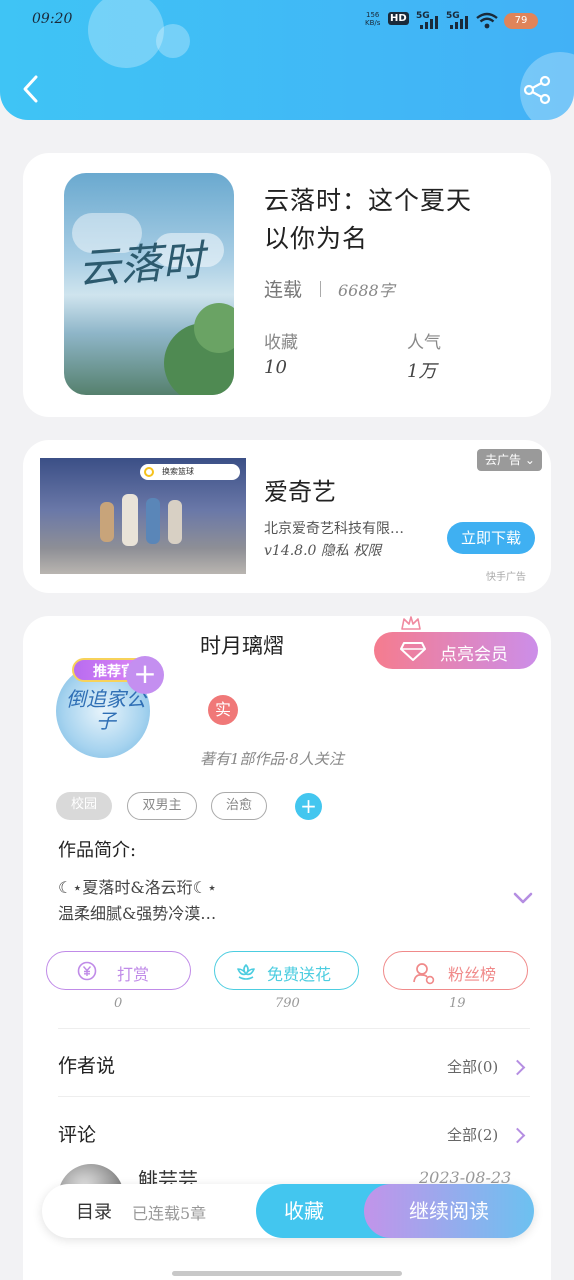  What do you see at coordinates (308, 806) in the screenshot?
I see `add-tag-icon: +` at bounding box center [308, 806].